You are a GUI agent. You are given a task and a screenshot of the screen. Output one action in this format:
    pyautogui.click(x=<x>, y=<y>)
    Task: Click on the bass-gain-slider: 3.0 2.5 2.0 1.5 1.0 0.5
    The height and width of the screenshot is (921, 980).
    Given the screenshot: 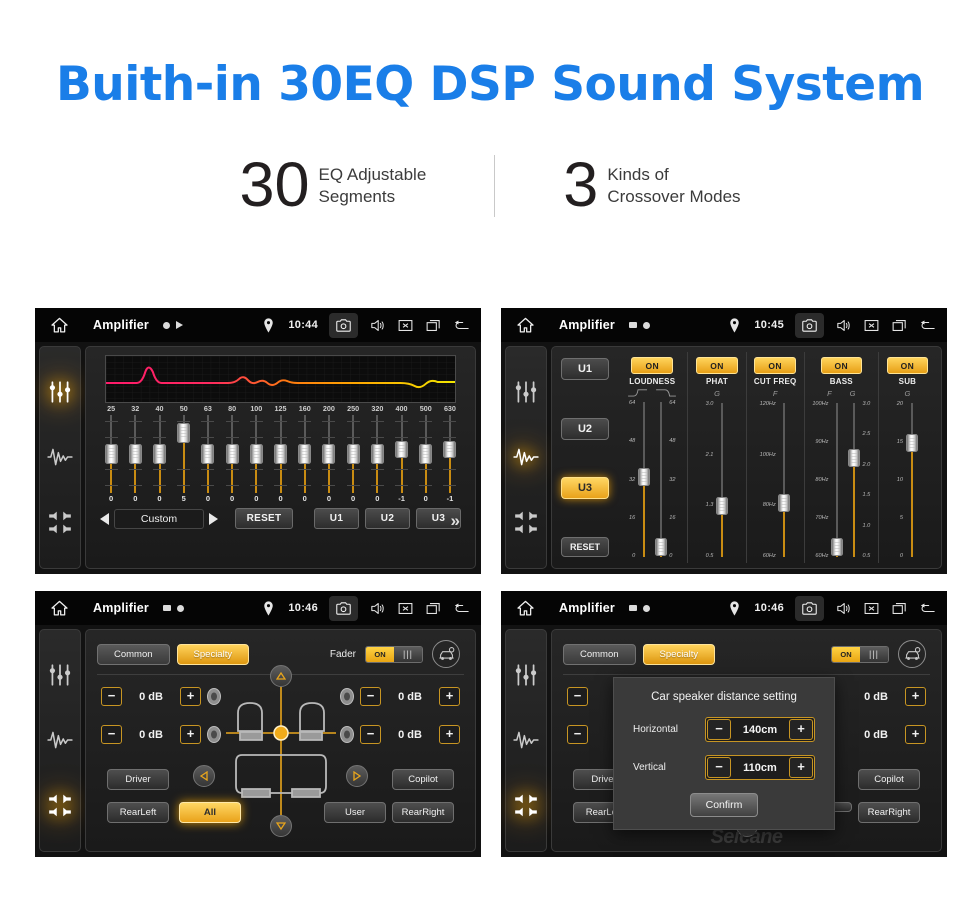 What is the action you would take?
    pyautogui.click(x=858, y=480)
    